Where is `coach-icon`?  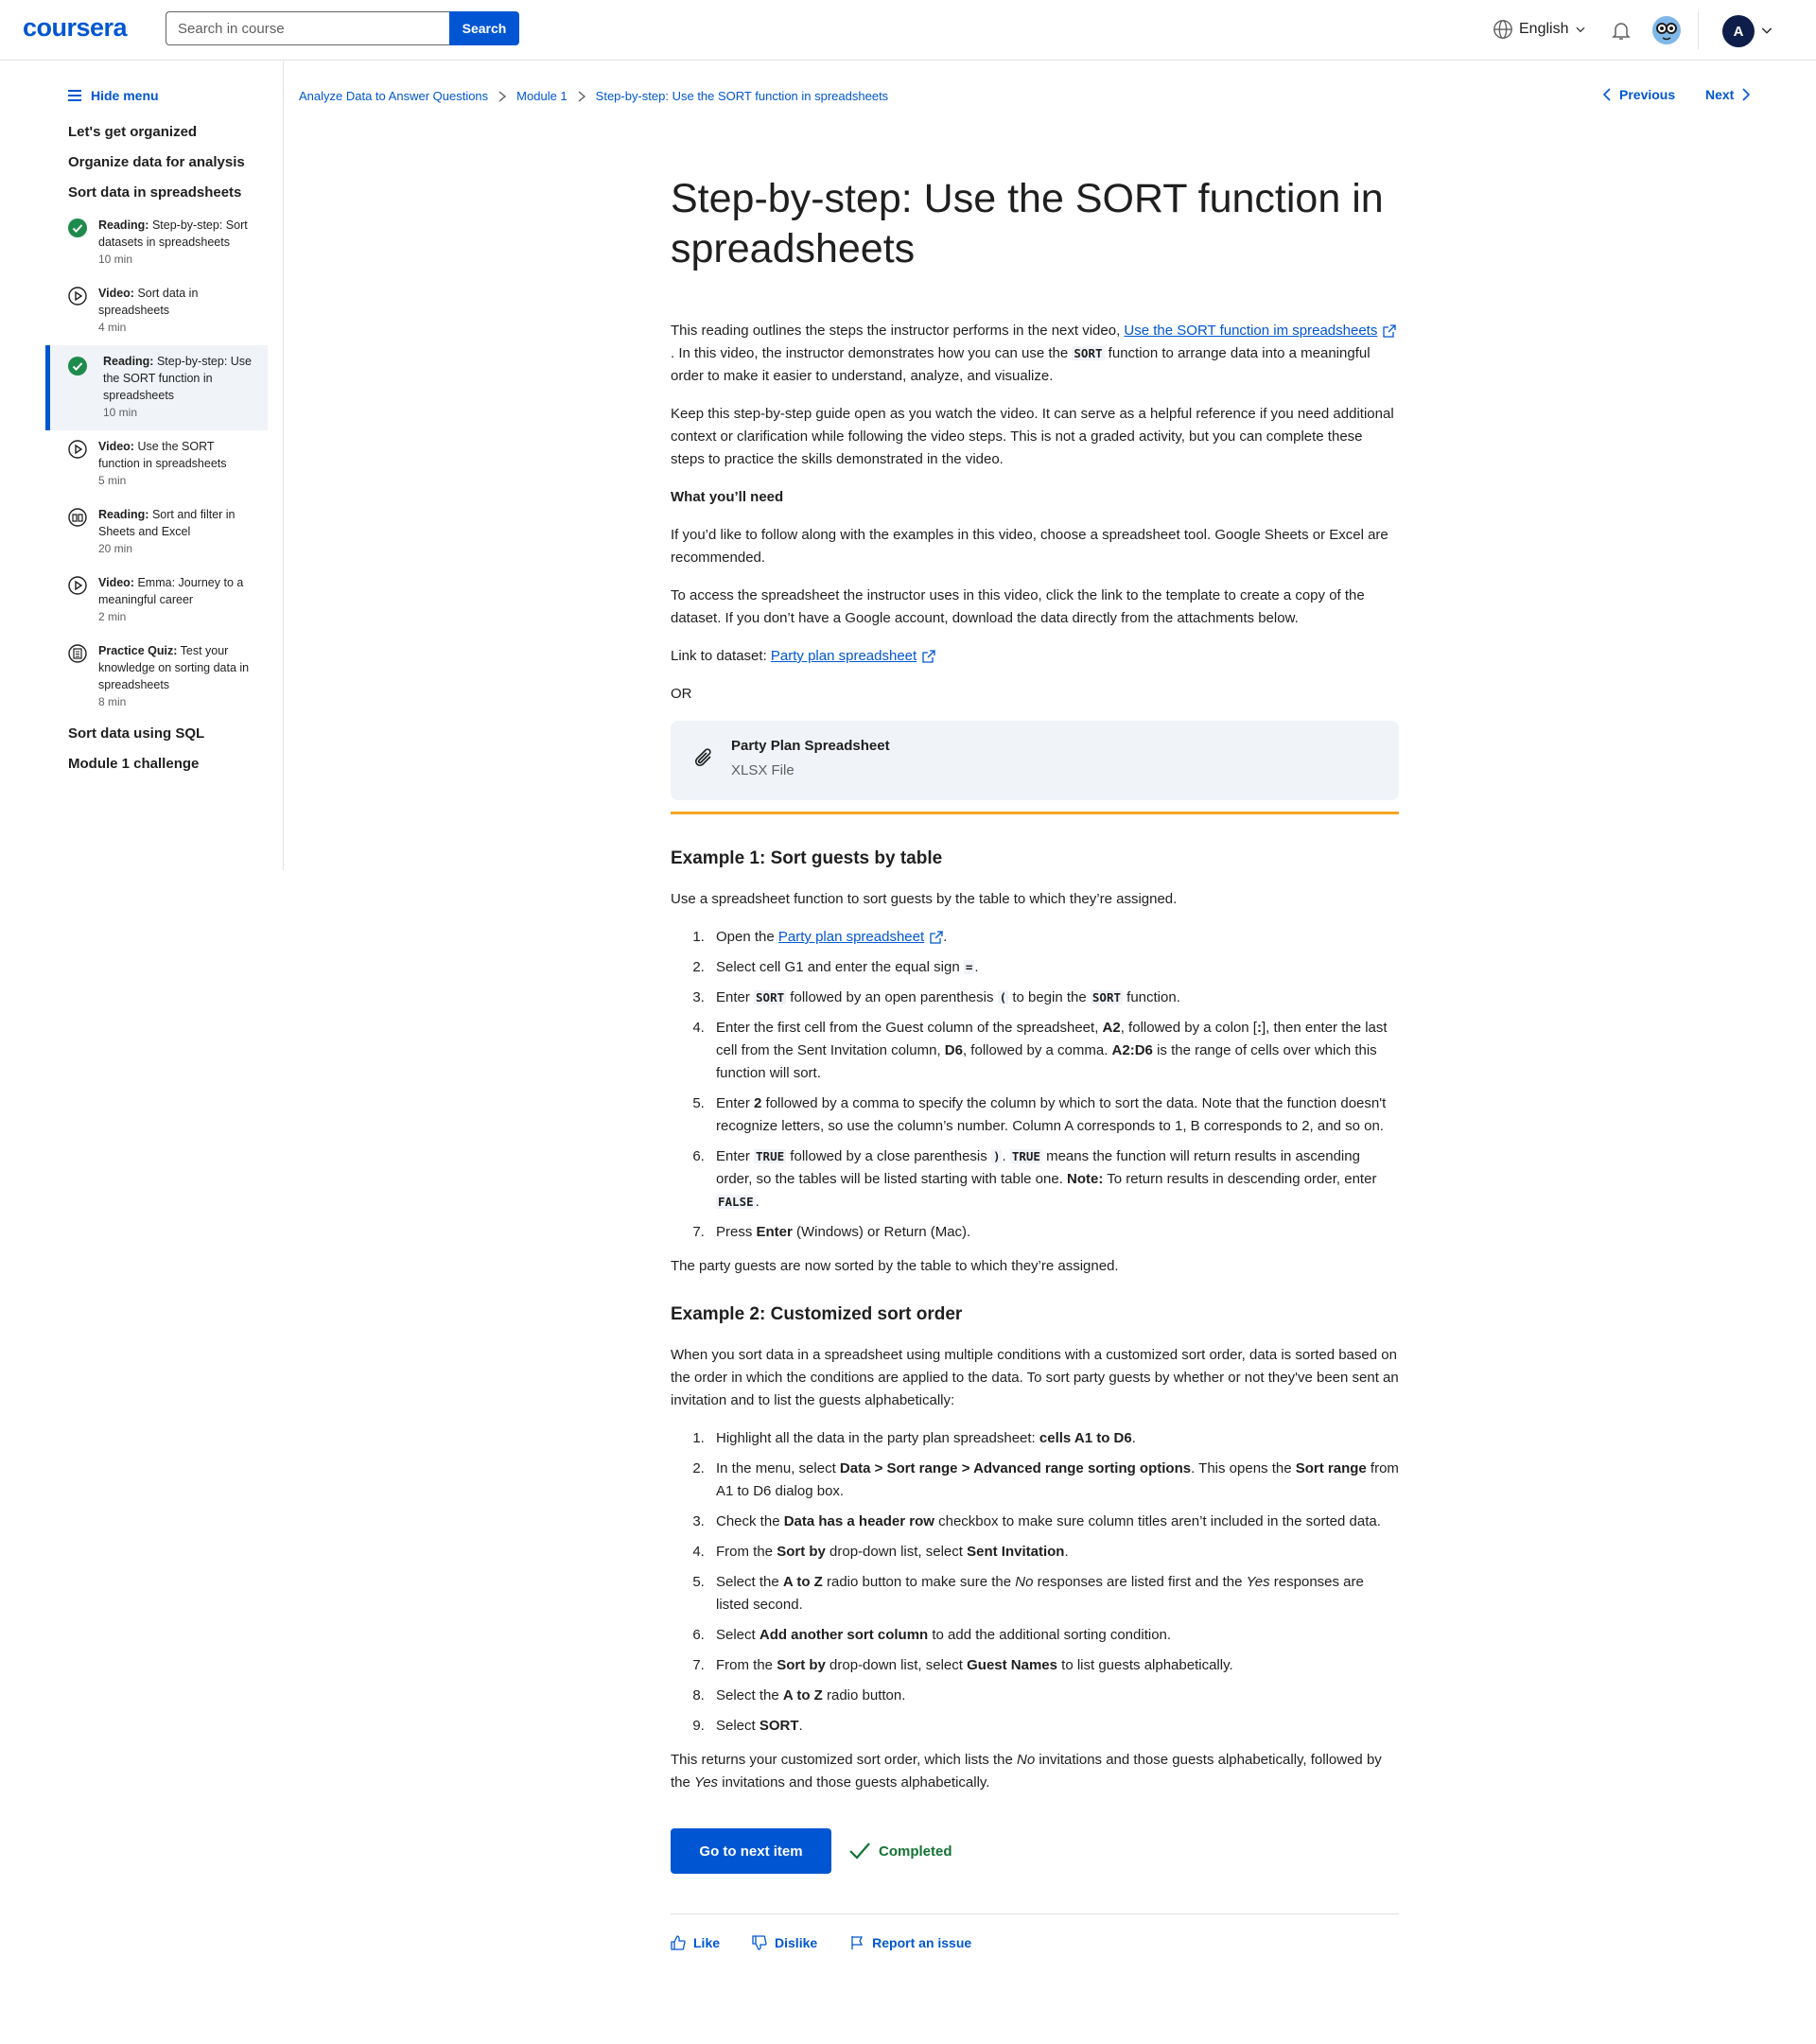 coach-icon is located at coordinates (1666, 30).